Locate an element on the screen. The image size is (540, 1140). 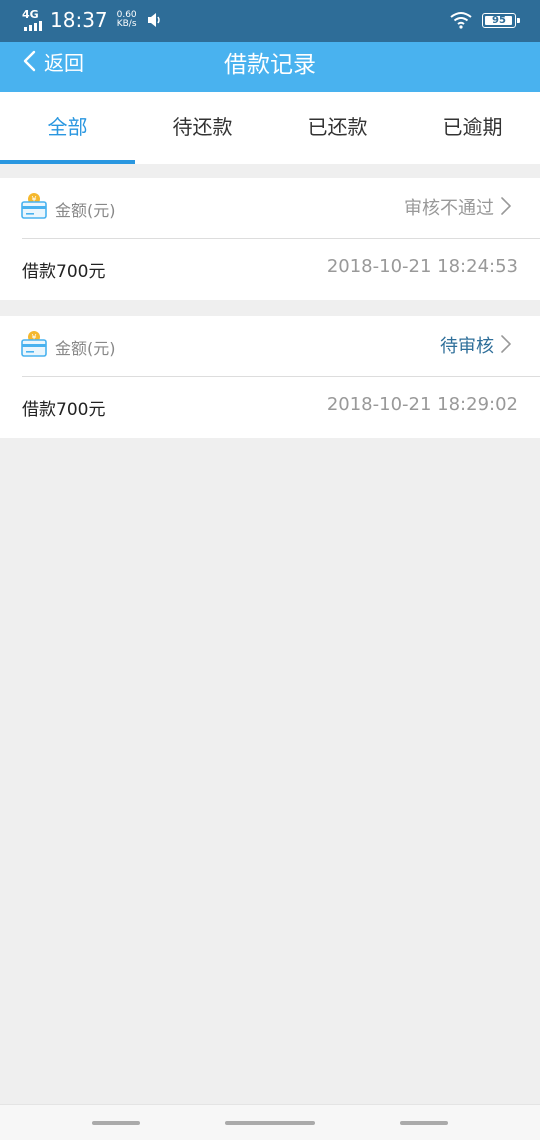
battery-icon: 95 is located at coordinates (501, 20).